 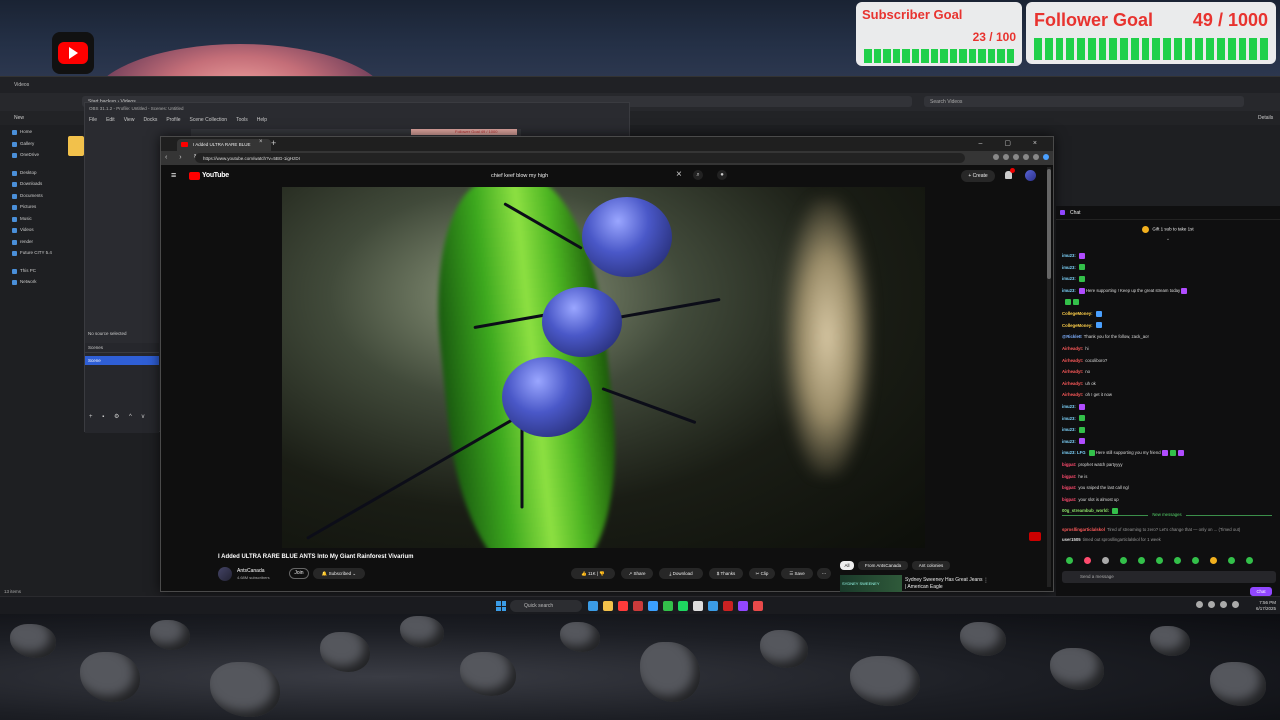 What do you see at coordinates (31, 233) in the screenshot?
I see `nav-item: Videos` at bounding box center [31, 233].